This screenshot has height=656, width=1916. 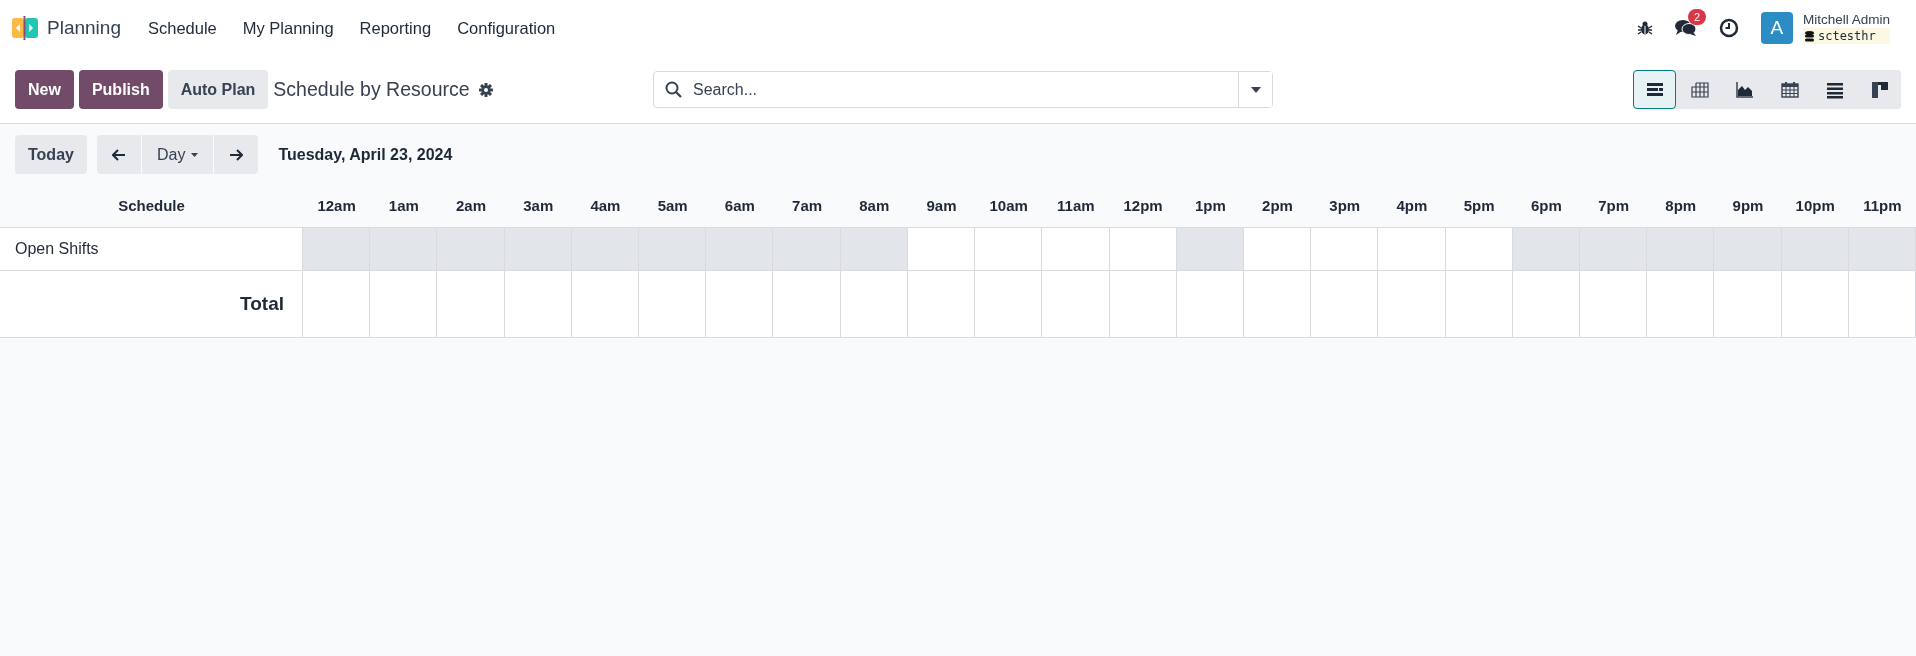 What do you see at coordinates (288, 28) in the screenshot?
I see `menu-item: My Planning` at bounding box center [288, 28].